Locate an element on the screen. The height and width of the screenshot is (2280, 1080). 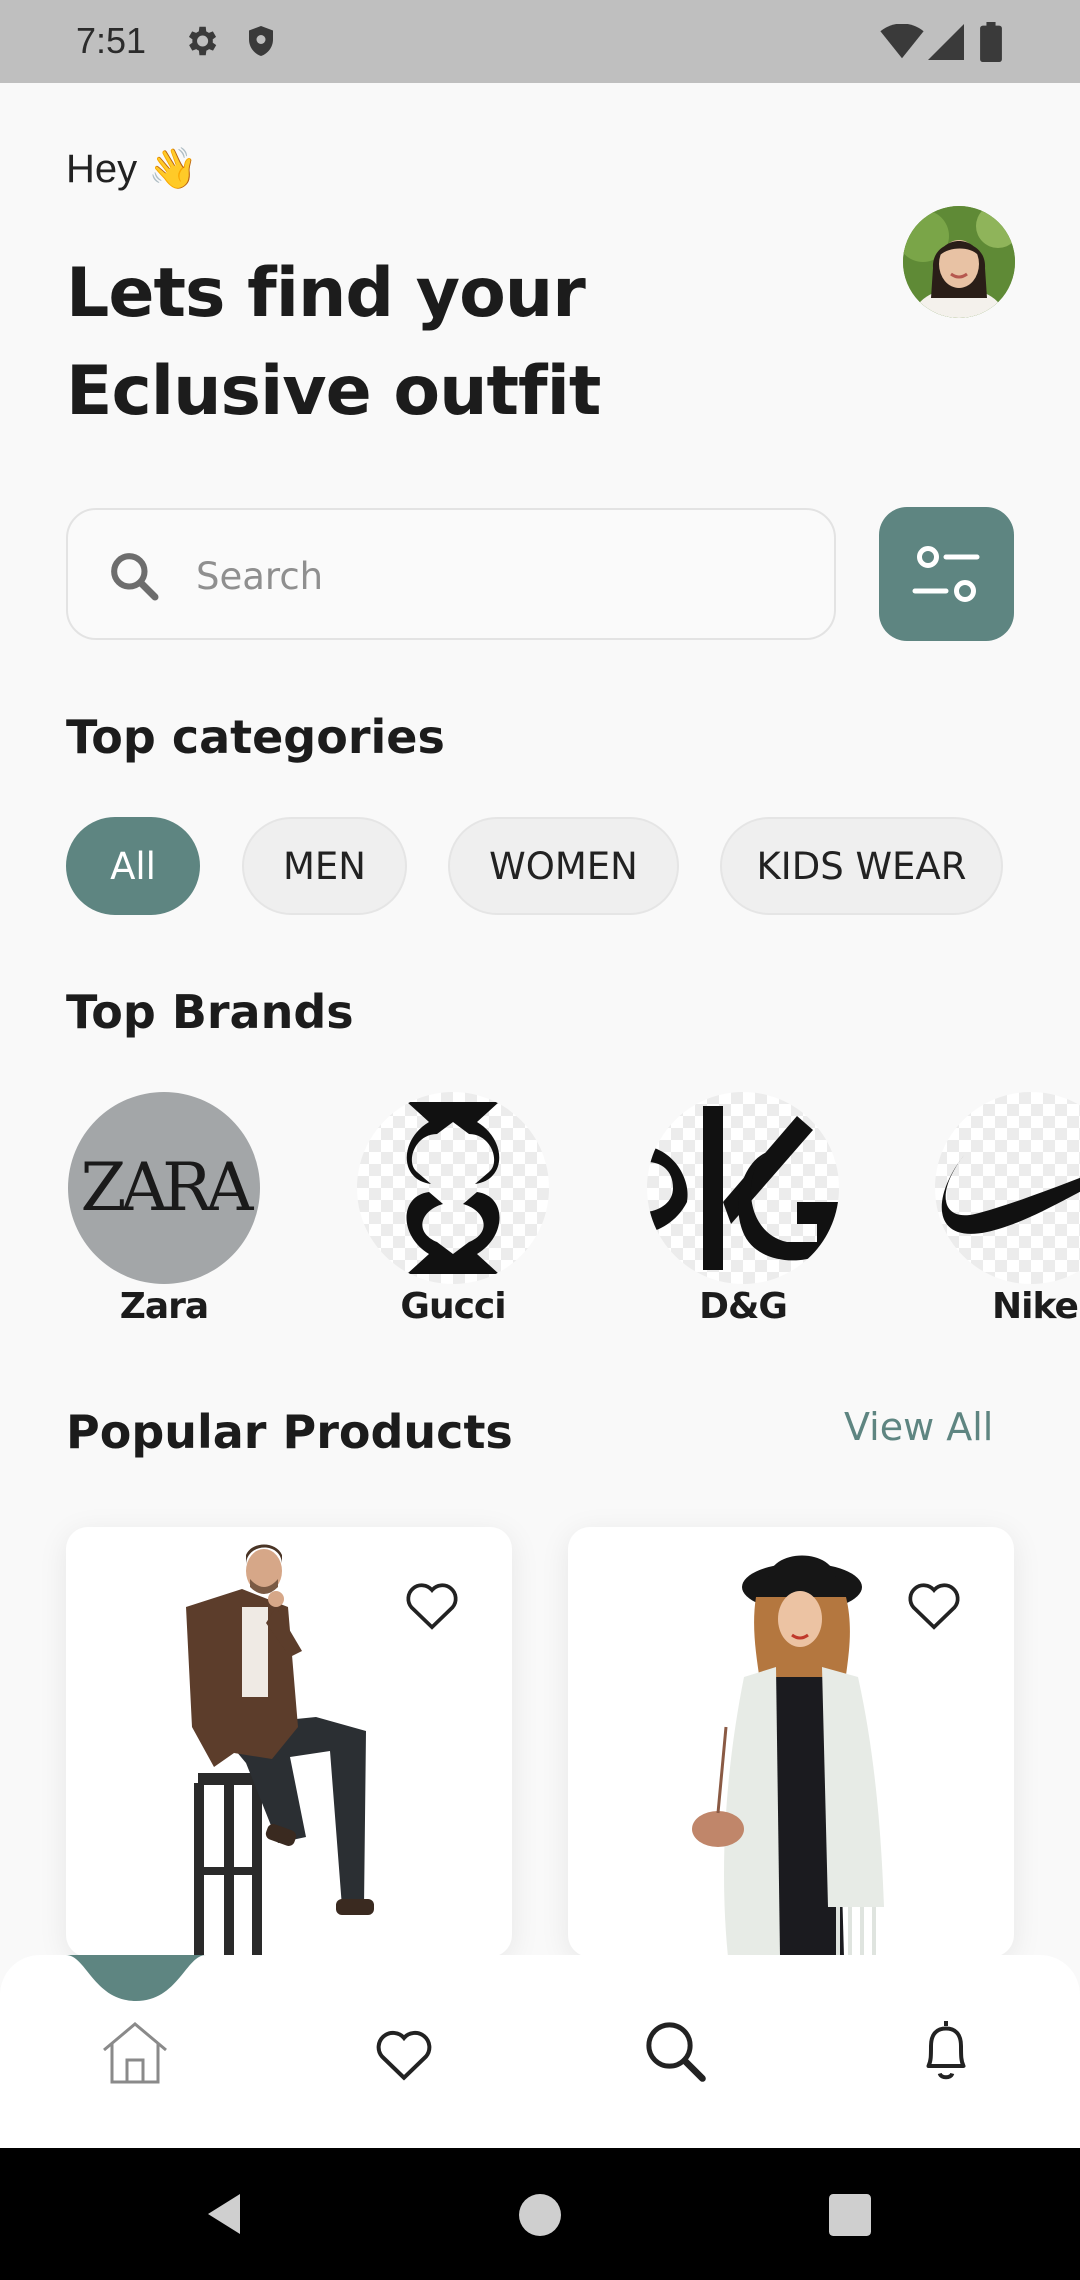
svg-text: ZARA is located at coordinates (168, 1187).